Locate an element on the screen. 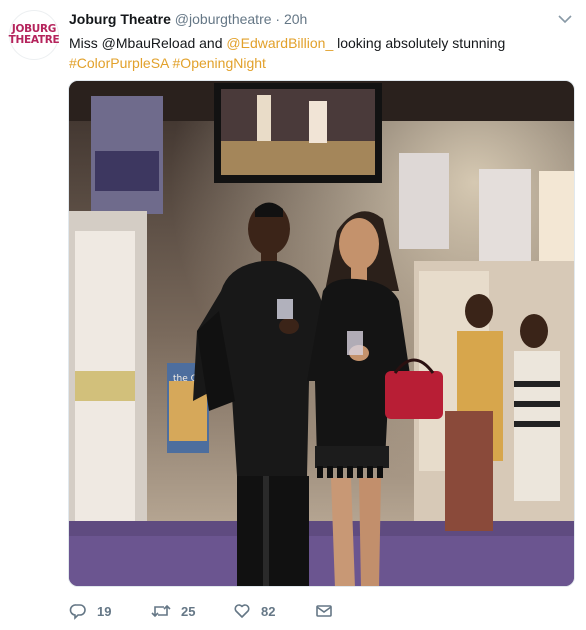  tweet-text-part-1: Miss @MbauReload and is located at coordinates (148, 43).